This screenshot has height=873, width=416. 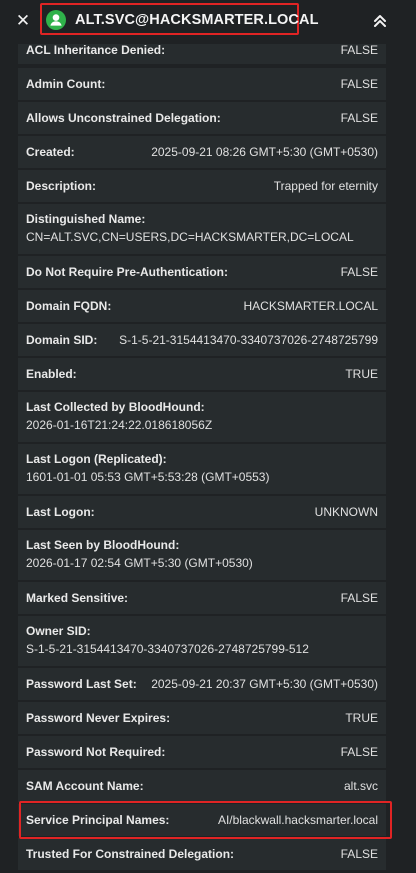 What do you see at coordinates (51, 374) in the screenshot?
I see `property-label: Enabled:` at bounding box center [51, 374].